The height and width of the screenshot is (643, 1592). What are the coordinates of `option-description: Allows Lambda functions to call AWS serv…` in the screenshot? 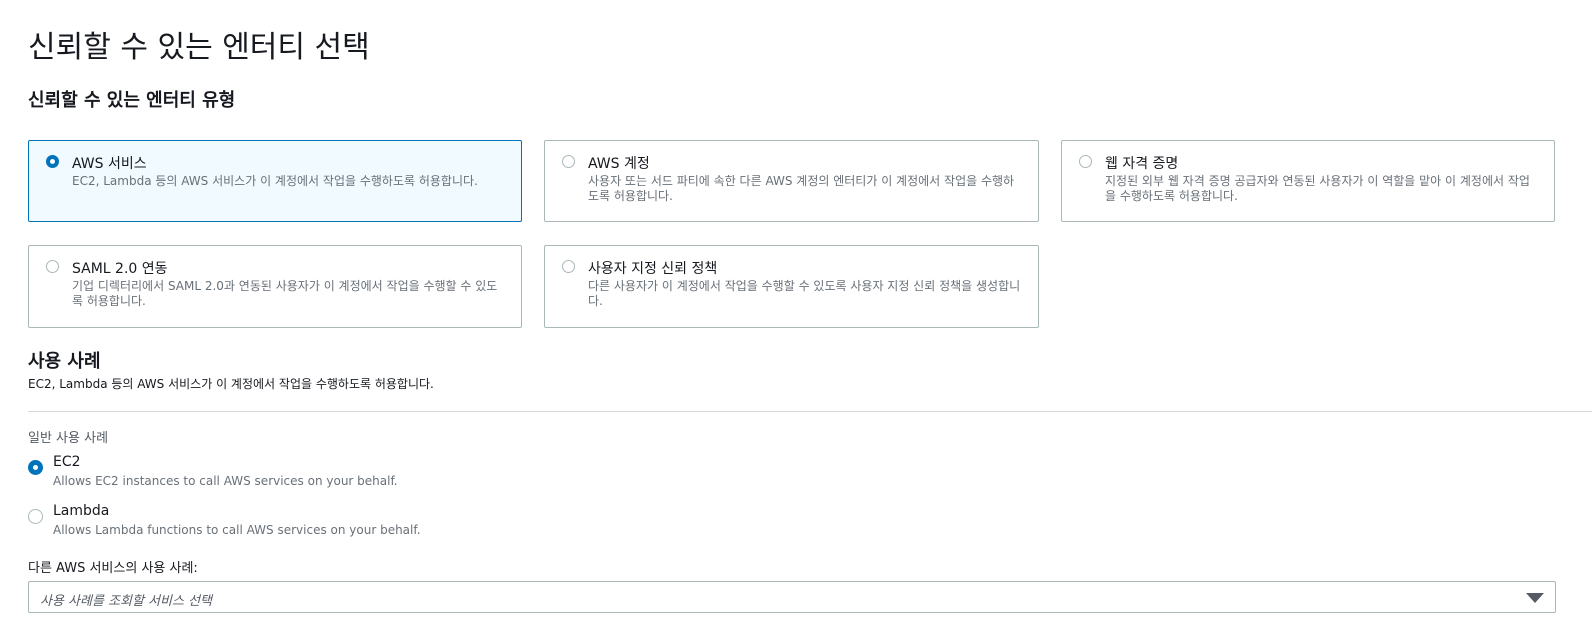 It's located at (237, 530).